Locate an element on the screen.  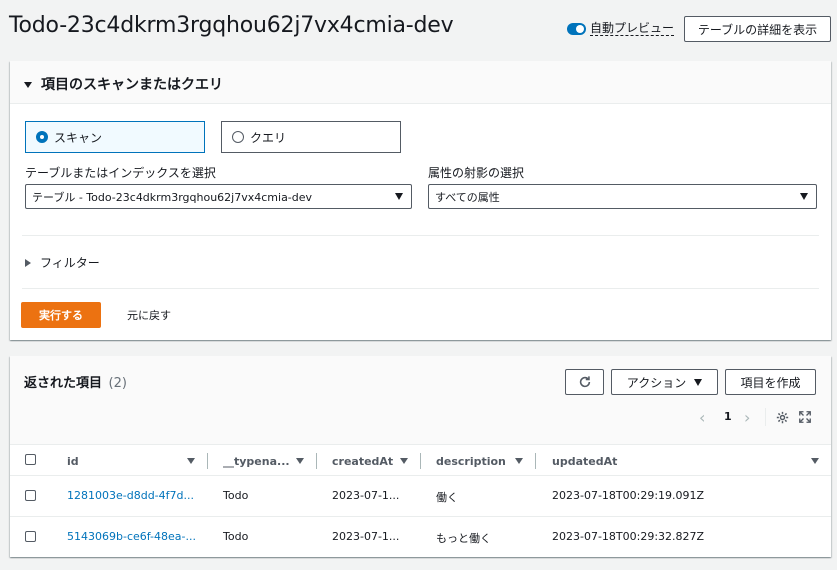
results-heading: 返された項目 (2) is located at coordinates (75, 381).